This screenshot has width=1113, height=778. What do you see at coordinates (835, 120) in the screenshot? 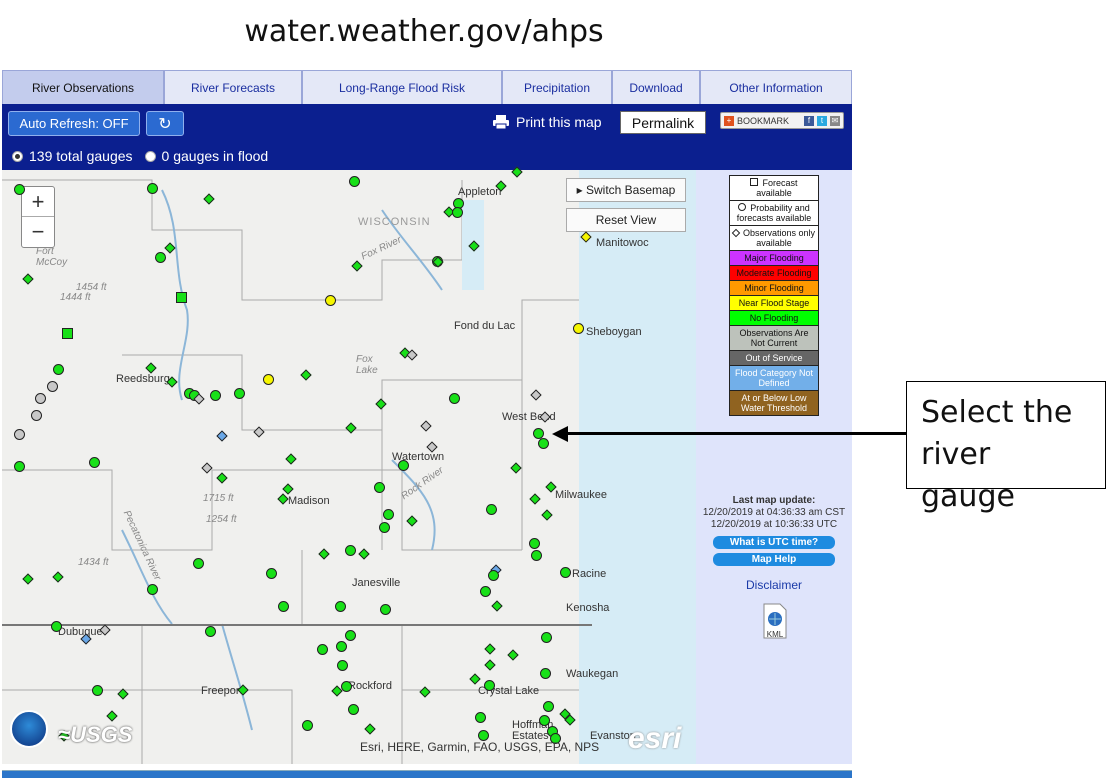
I see `email-icon: ✉` at bounding box center [835, 120].